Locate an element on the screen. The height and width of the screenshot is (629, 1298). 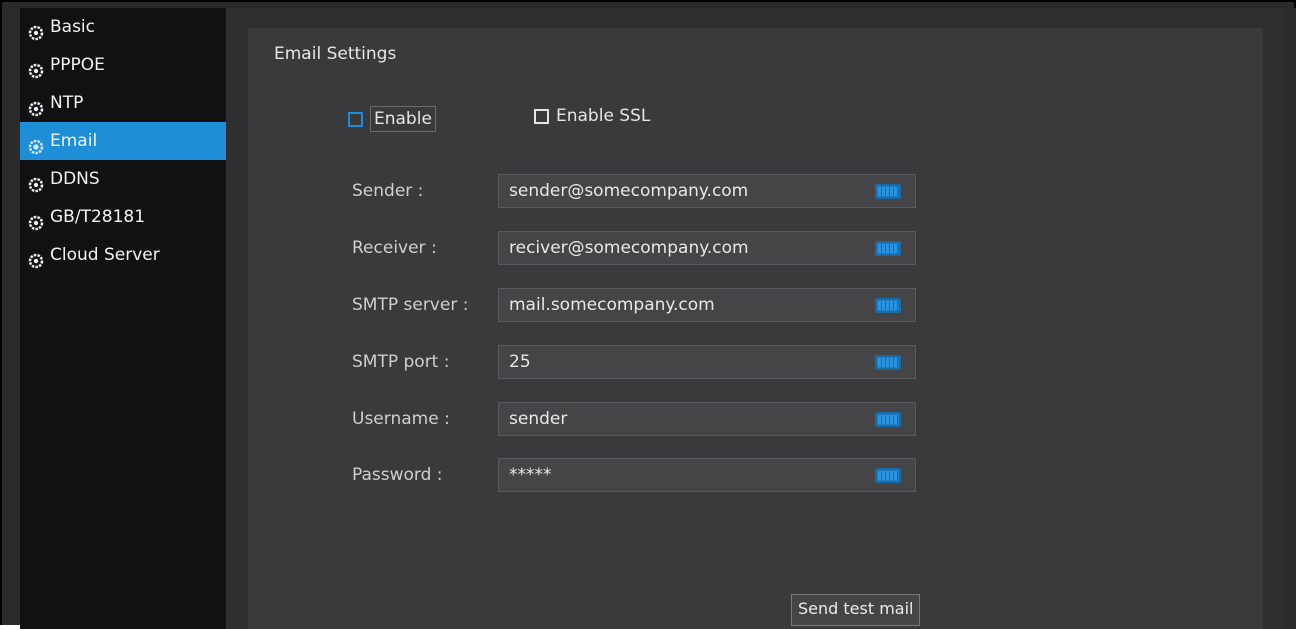
sidebar-item-cloud-server: Cloud Server is located at coordinates (123, 255).